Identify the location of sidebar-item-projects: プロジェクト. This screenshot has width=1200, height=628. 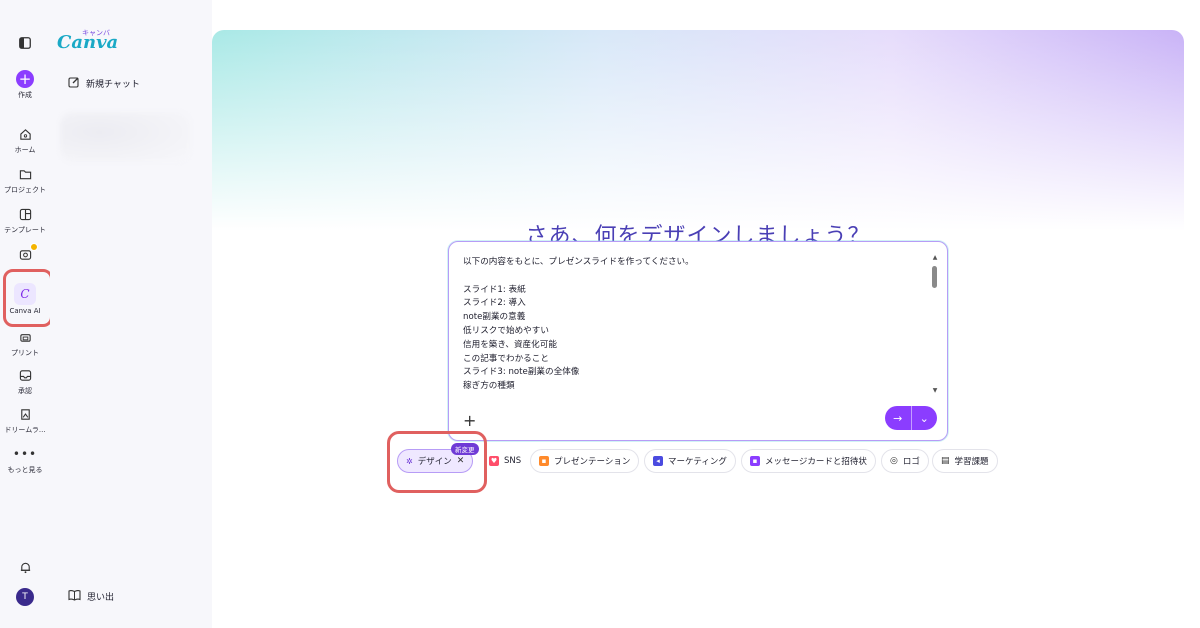
(25, 180).